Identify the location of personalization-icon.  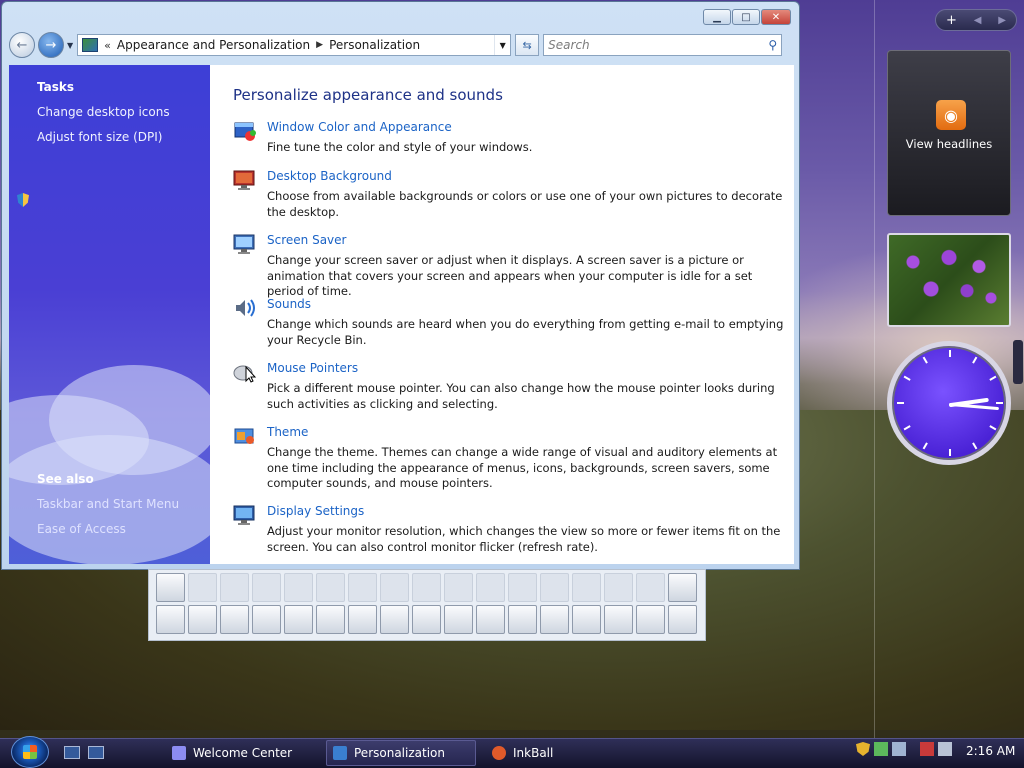
(340, 753).